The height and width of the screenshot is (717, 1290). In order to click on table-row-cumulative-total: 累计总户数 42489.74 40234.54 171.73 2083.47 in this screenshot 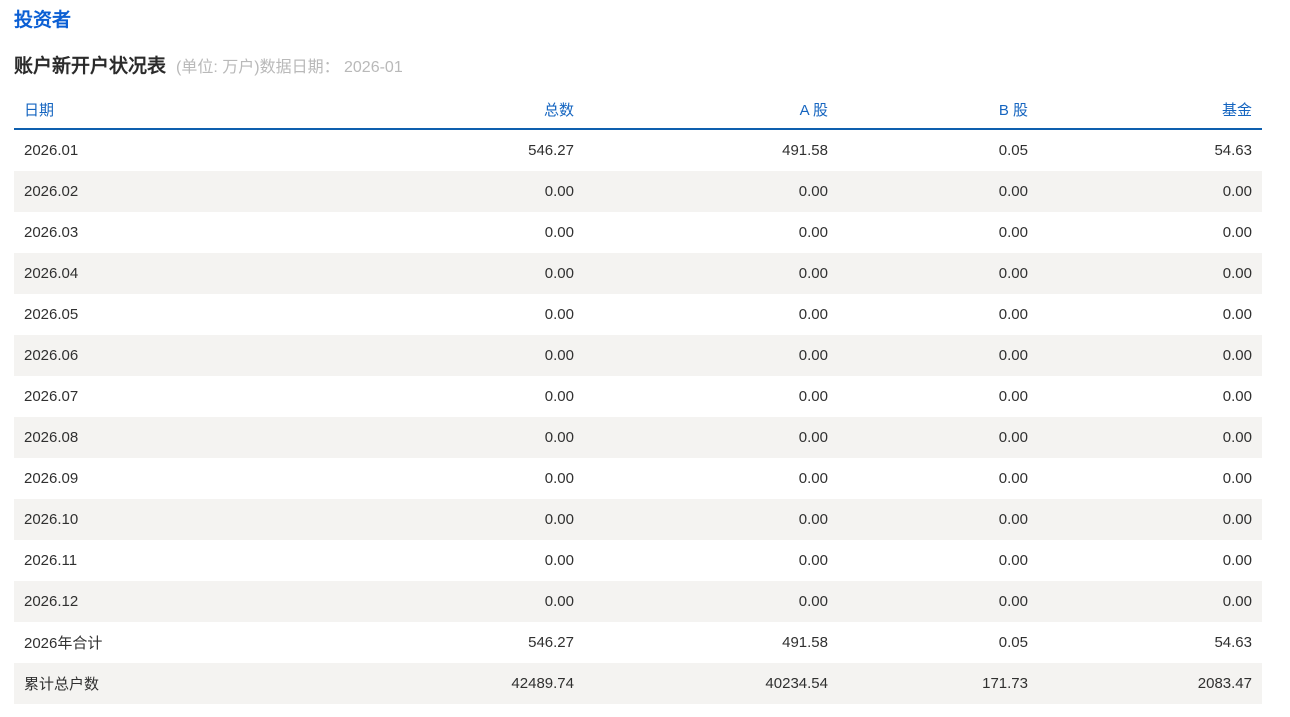, I will do `click(638, 683)`.